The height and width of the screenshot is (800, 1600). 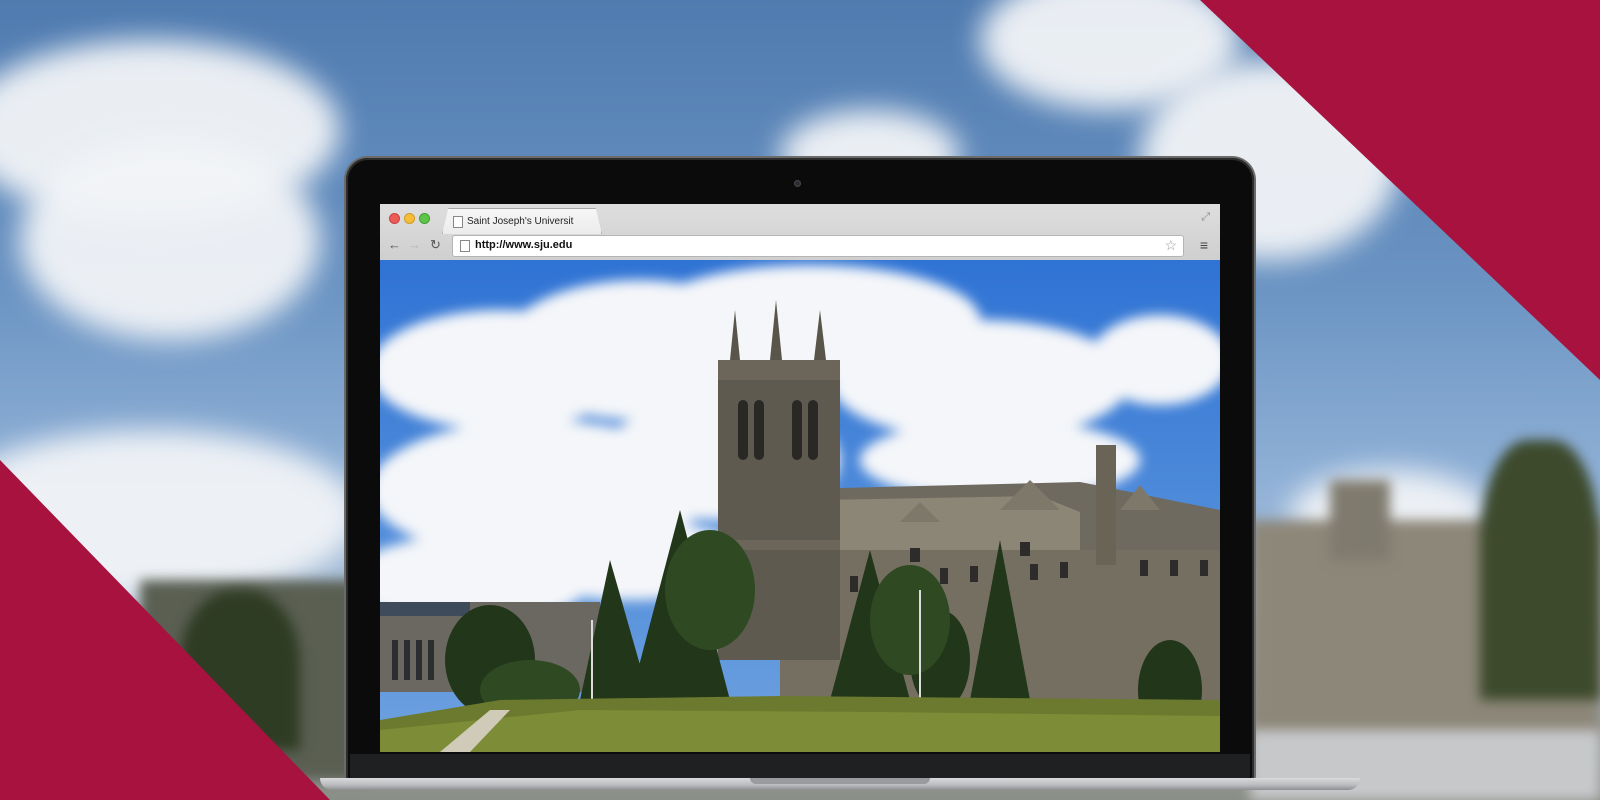 I want to click on laptop-chin, so click(x=800, y=767).